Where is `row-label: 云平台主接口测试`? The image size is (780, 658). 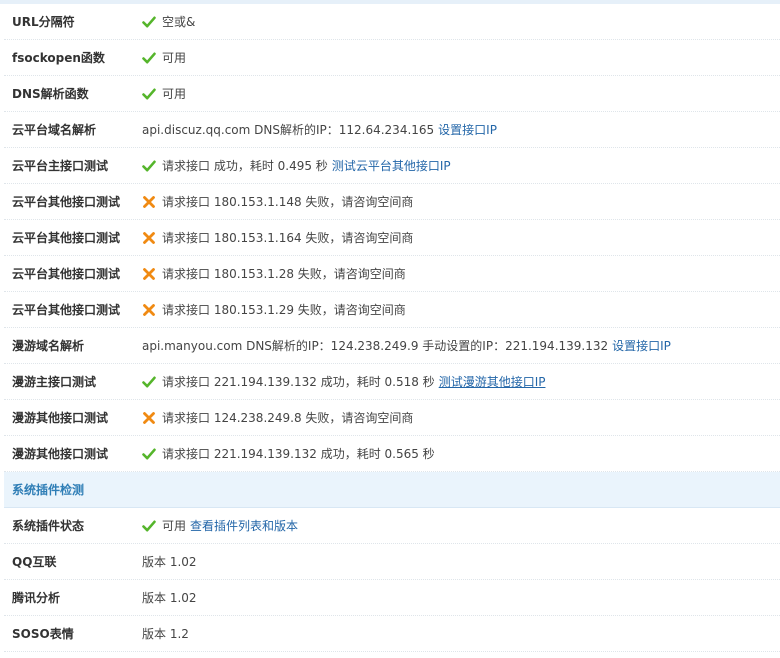
row-label: 云平台主接口测试 is located at coordinates (60, 166).